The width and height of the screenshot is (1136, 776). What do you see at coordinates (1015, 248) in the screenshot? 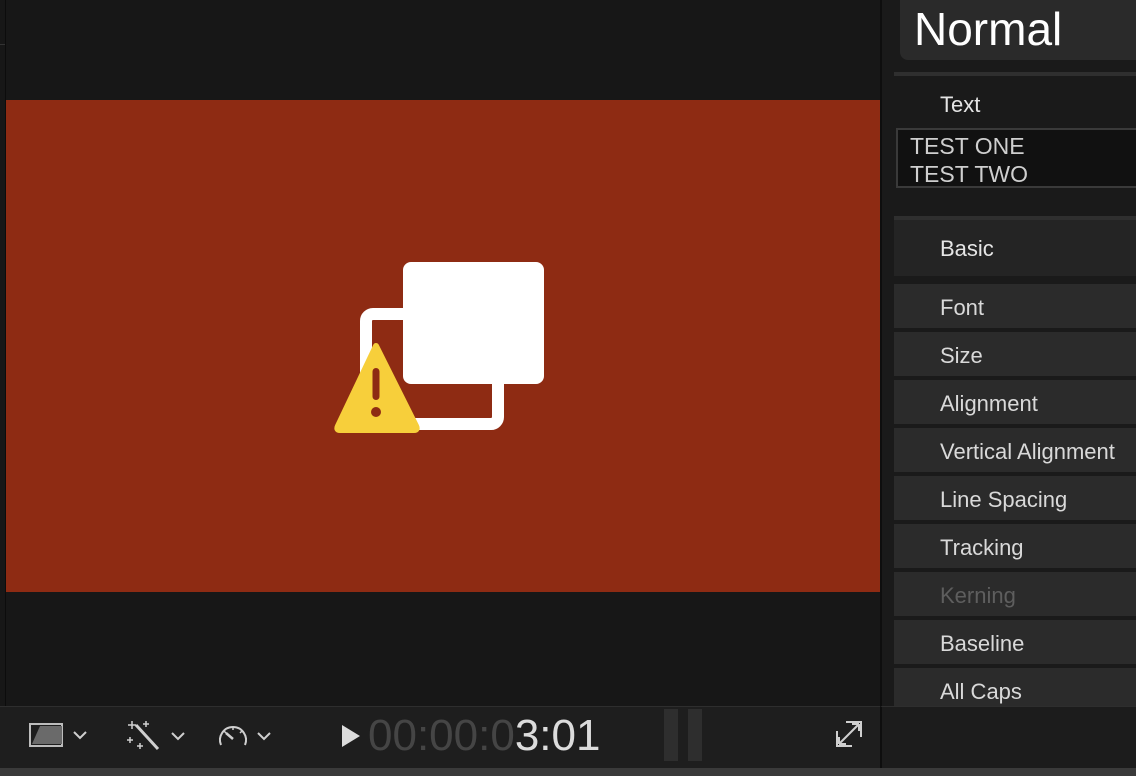
I see `basic-section-header: Basic` at bounding box center [1015, 248].